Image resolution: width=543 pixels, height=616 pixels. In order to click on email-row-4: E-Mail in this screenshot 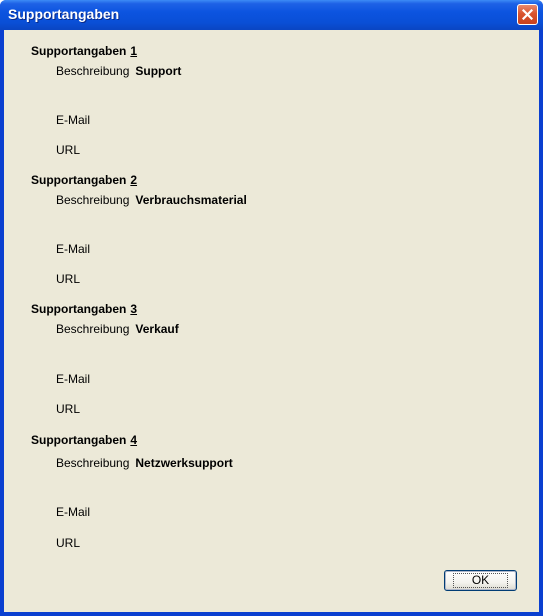, I will do `click(73, 512)`.